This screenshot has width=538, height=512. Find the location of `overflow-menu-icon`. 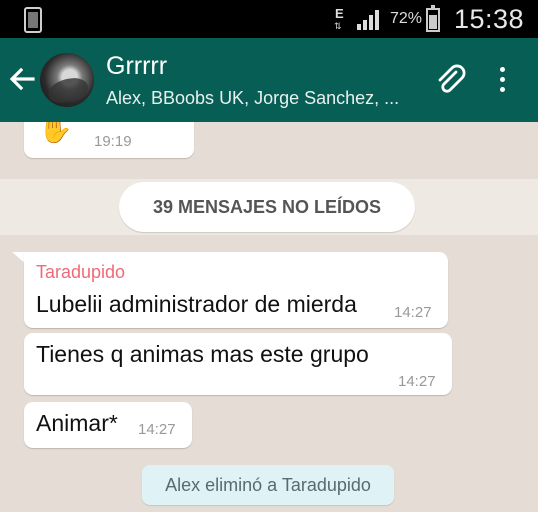

overflow-menu-icon is located at coordinates (502, 81).